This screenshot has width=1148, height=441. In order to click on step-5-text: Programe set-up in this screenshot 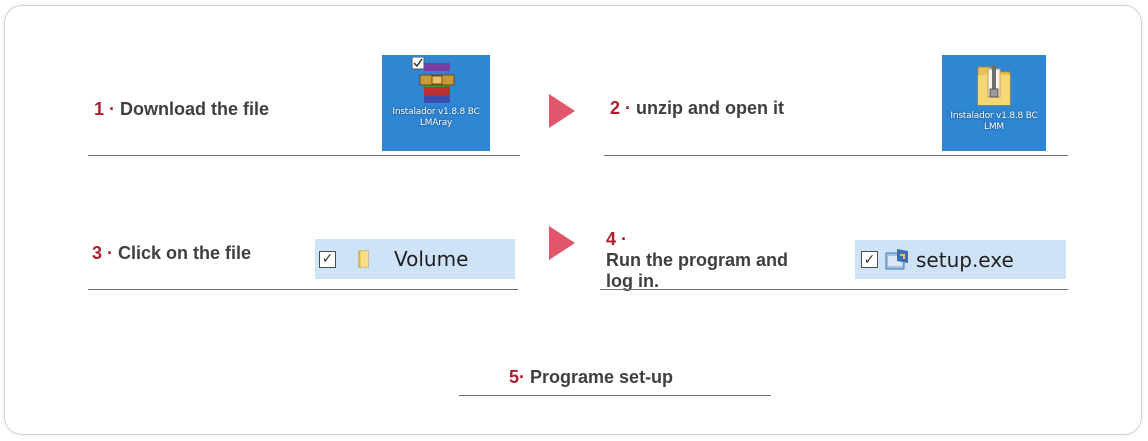, I will do `click(602, 377)`.